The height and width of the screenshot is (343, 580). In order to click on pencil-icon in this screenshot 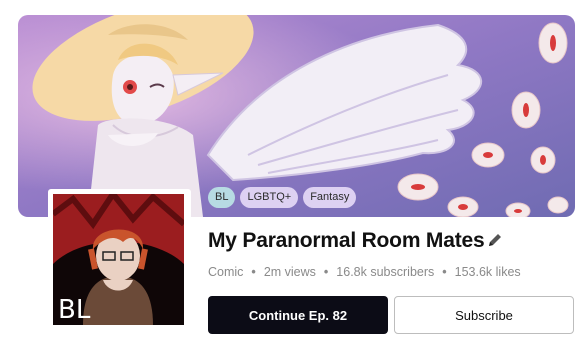, I will do `click(495, 242)`.